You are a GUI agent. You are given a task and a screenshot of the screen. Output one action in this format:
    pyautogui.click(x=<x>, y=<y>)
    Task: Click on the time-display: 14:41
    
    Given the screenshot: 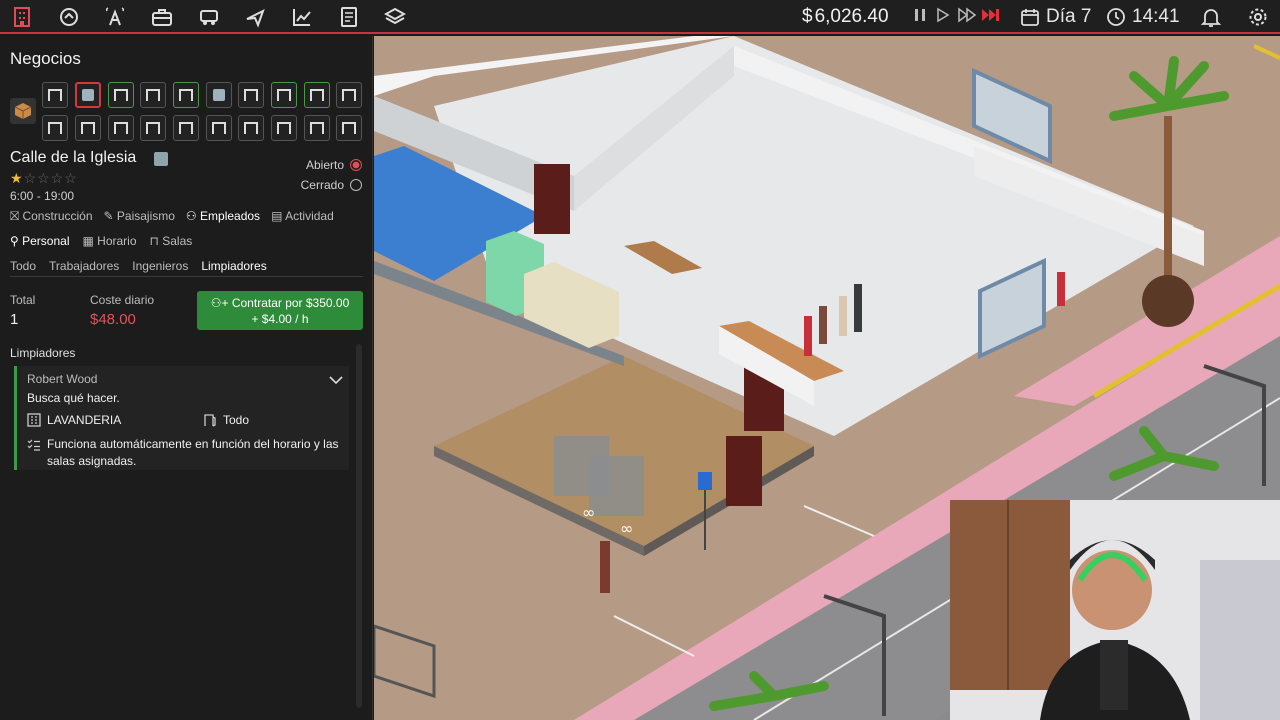 What is the action you would take?
    pyautogui.click(x=1143, y=17)
    